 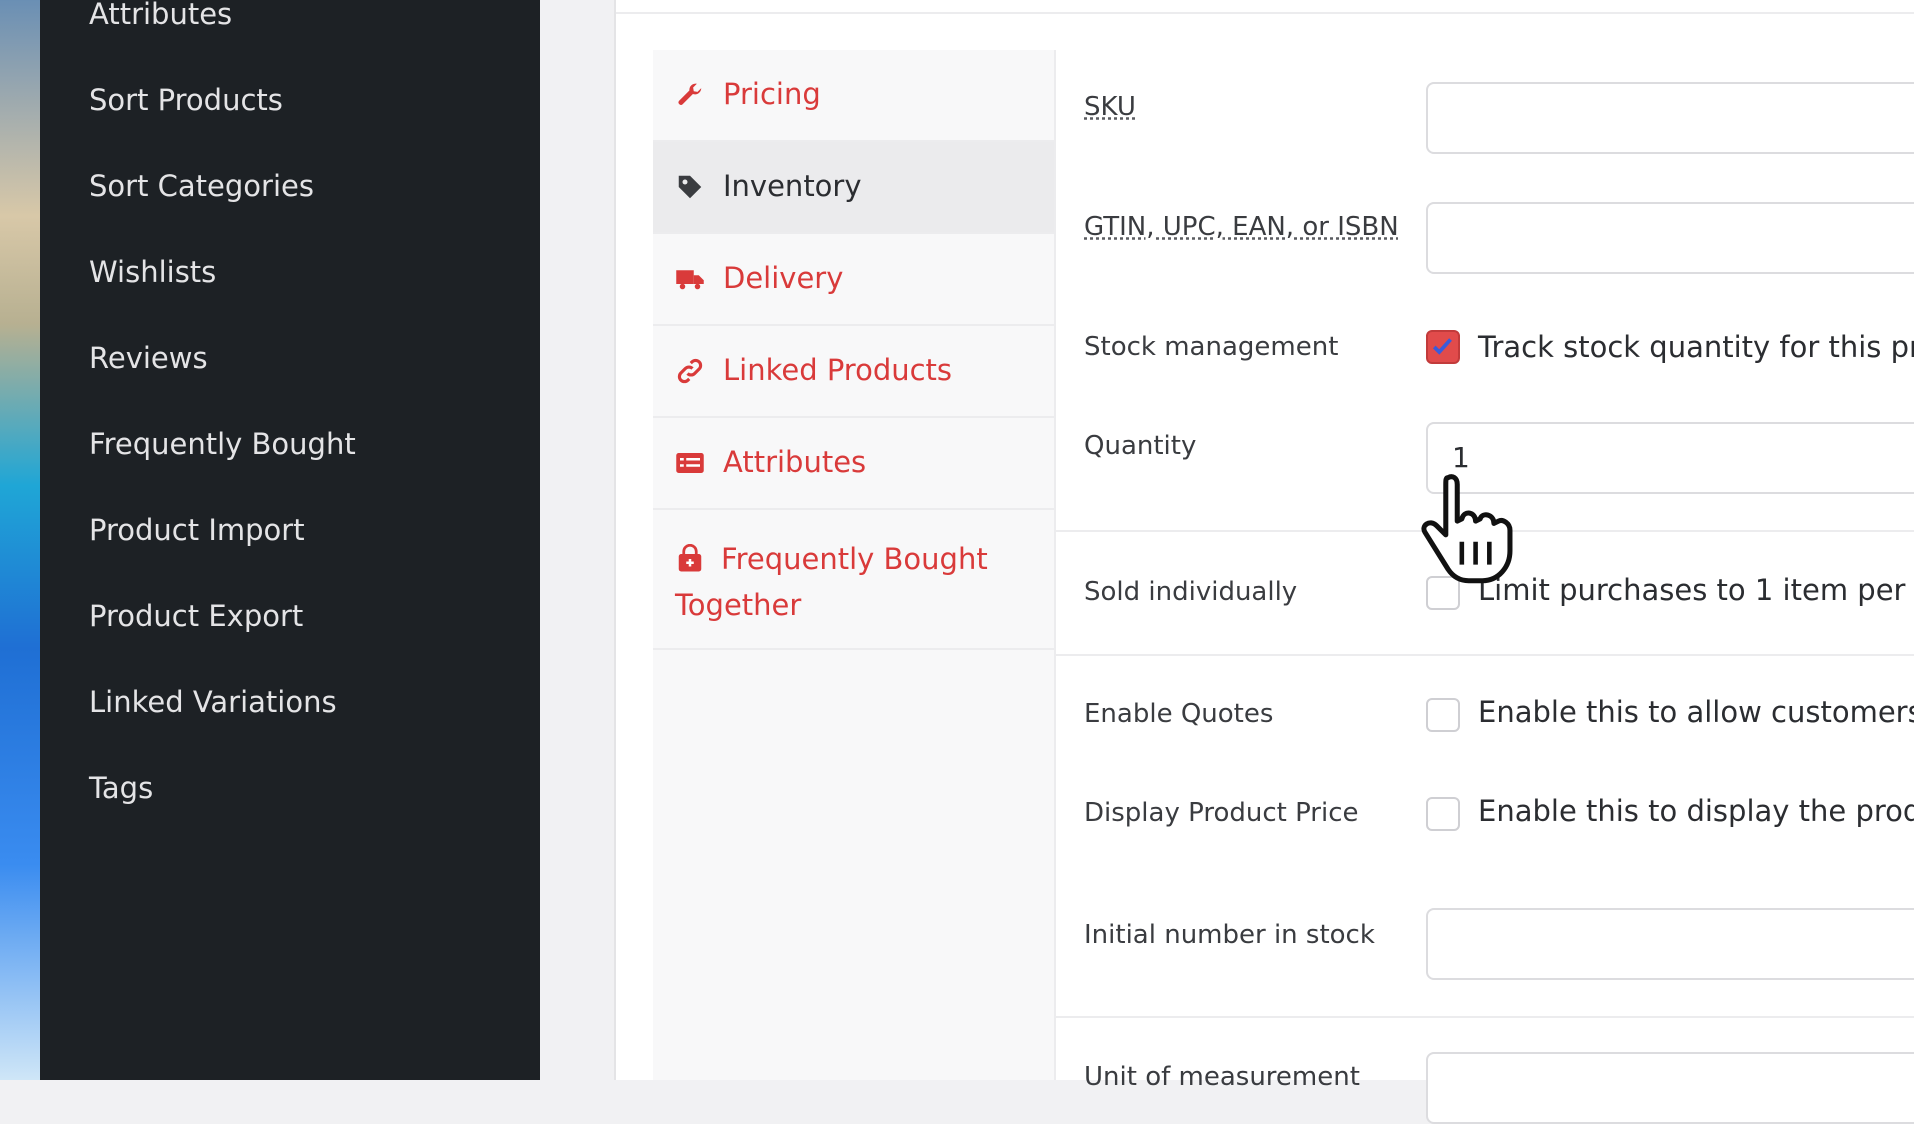 What do you see at coordinates (1696, 811) in the screenshot?
I see `display-product-price-description: Enable this to display the produ` at bounding box center [1696, 811].